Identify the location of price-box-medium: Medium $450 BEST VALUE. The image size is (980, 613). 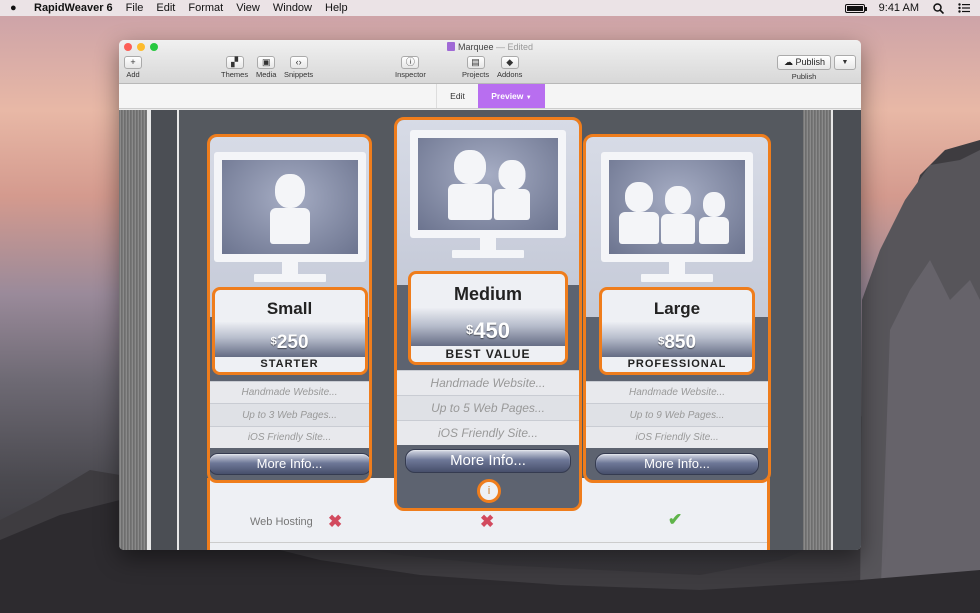
(488, 318).